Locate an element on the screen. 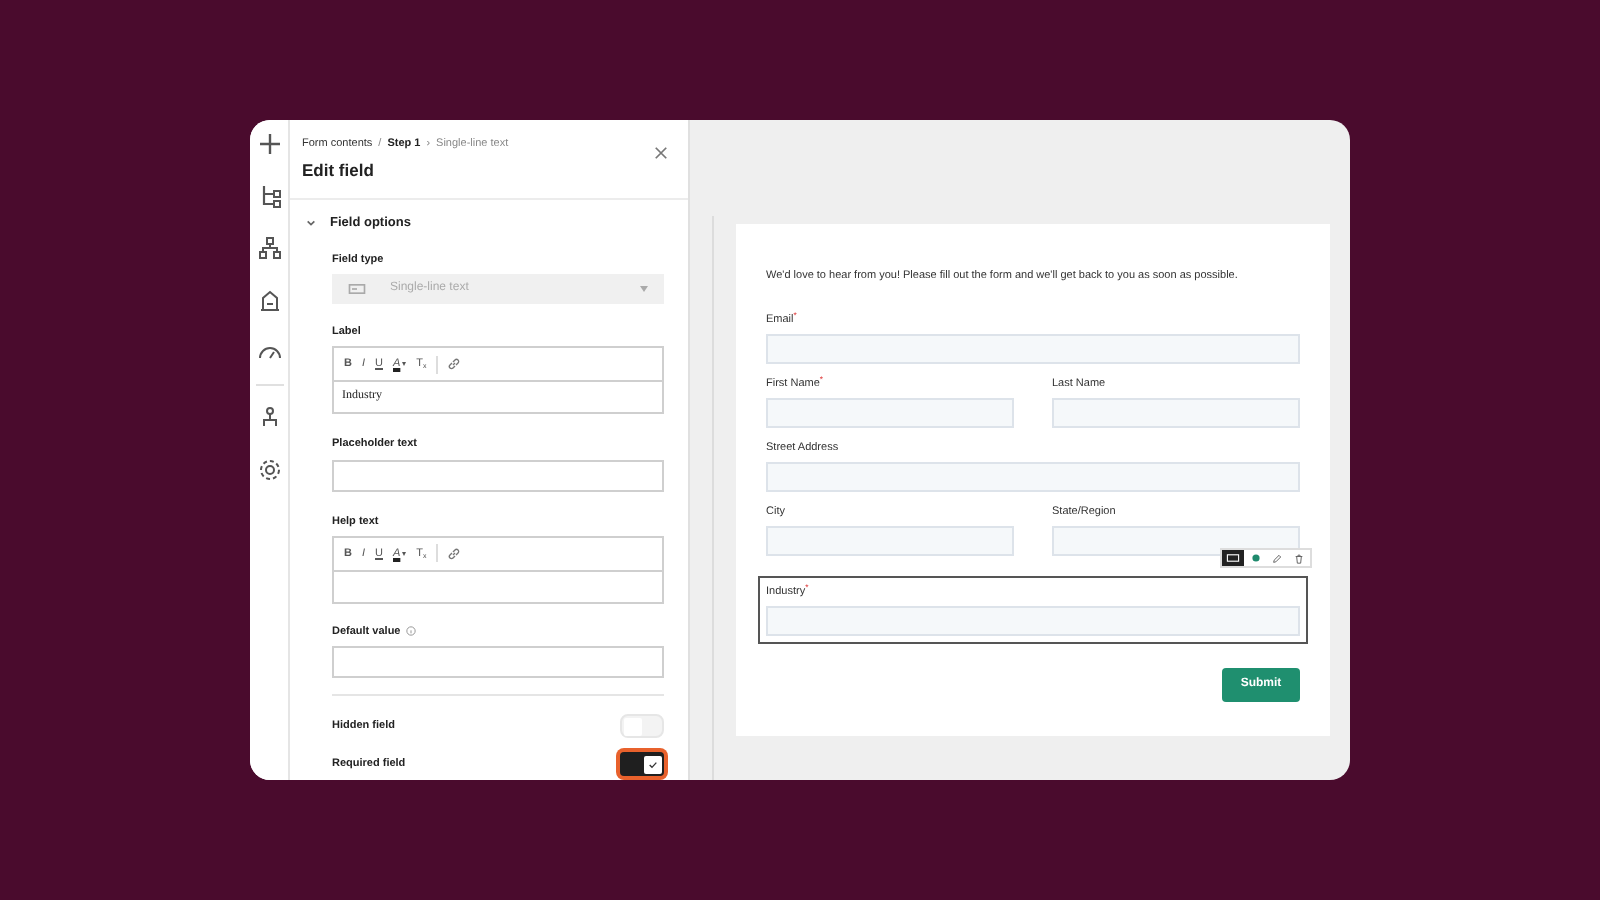 The image size is (1600, 900). caret-icon is located at coordinates (644, 289).